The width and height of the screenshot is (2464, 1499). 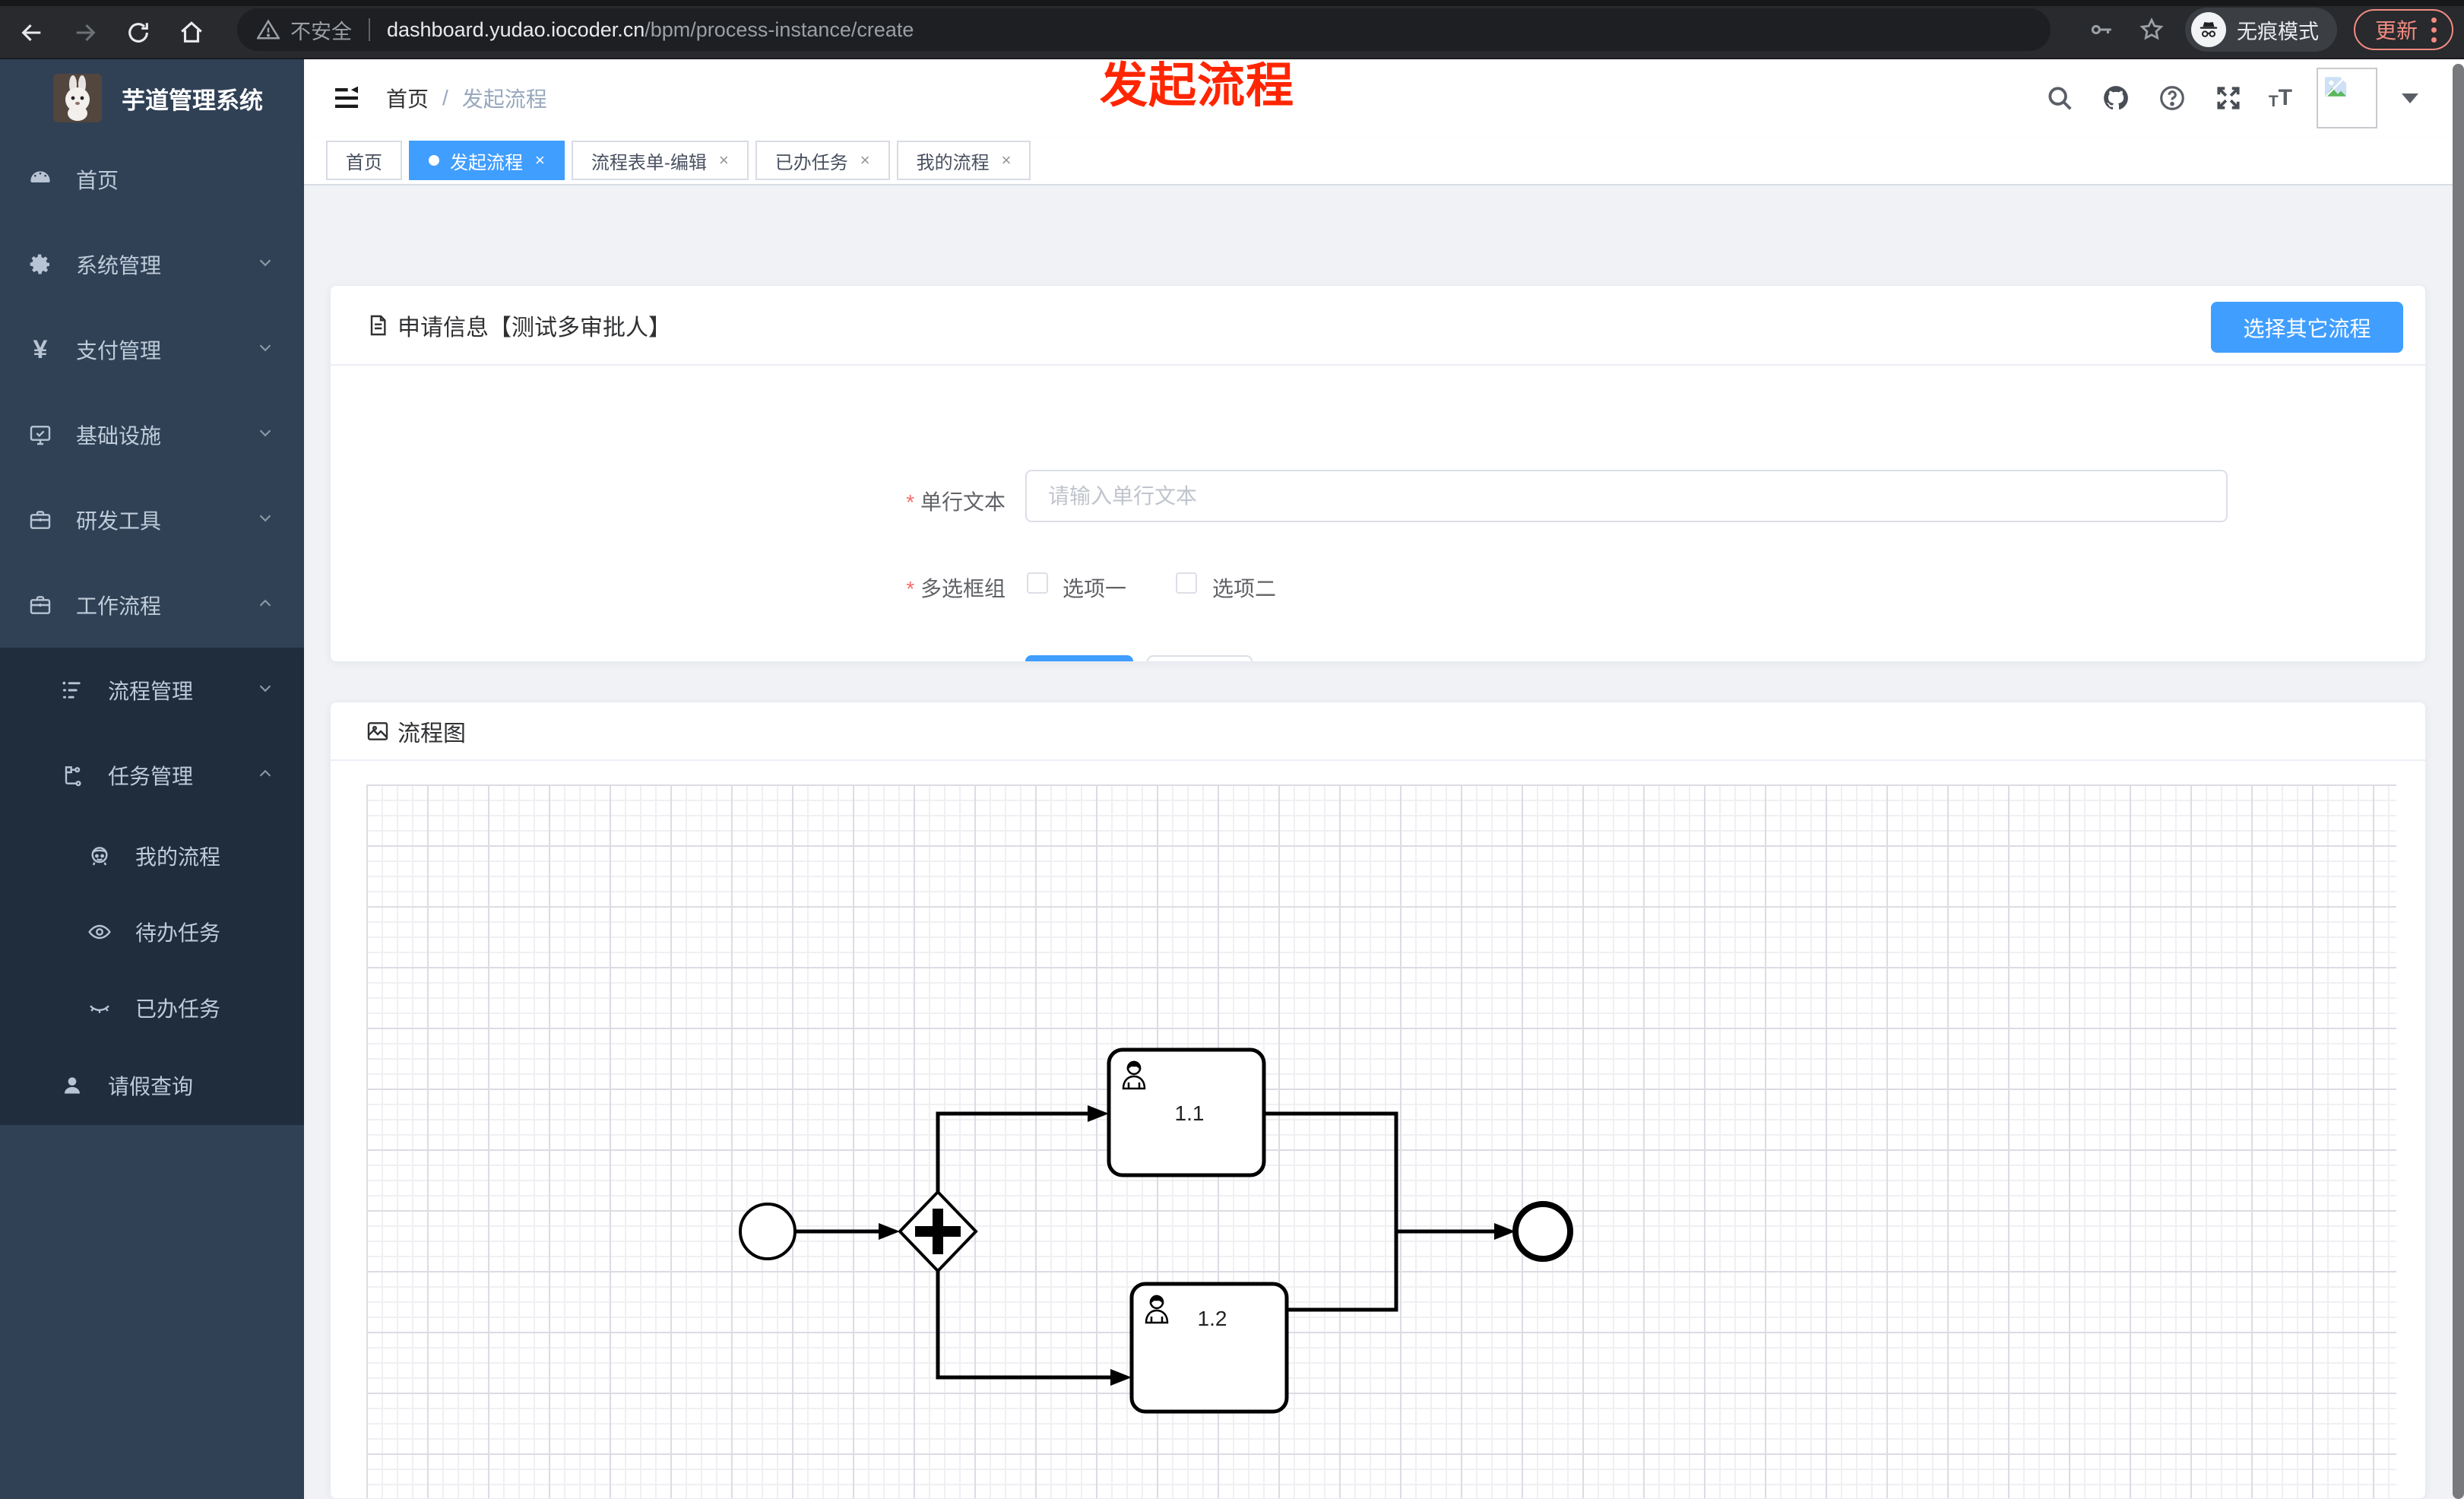 I want to click on sidebar-item-infrastructure: 基础设施, so click(x=152, y=435).